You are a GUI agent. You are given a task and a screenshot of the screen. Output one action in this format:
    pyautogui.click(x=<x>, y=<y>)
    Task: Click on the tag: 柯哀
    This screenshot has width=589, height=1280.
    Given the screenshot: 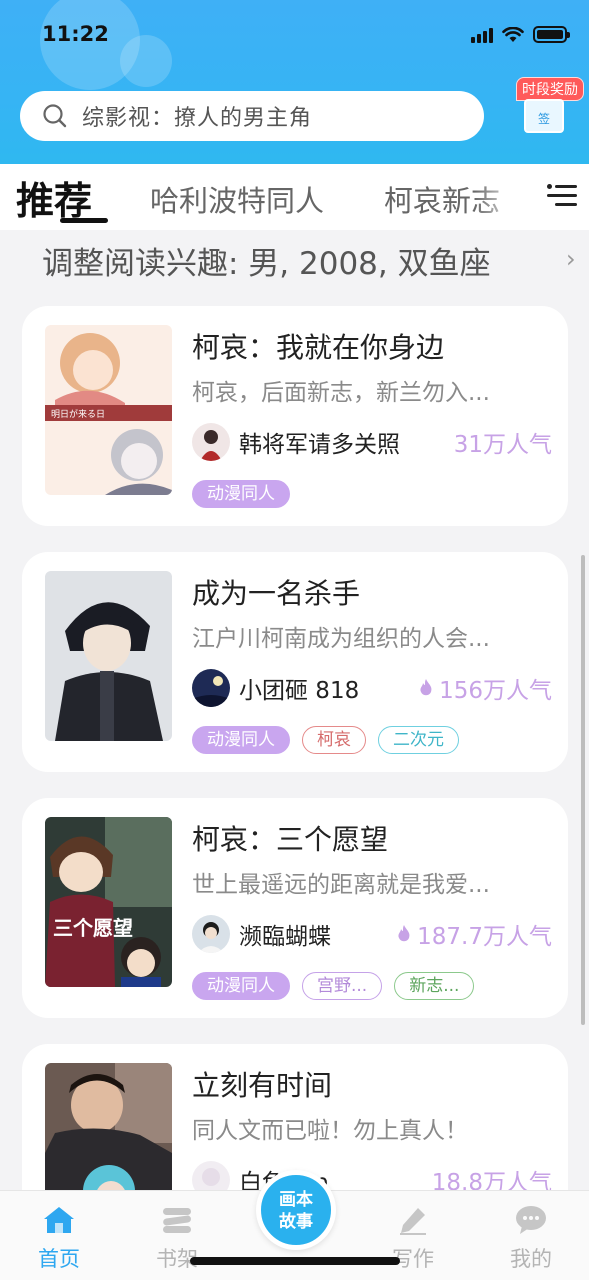 What is the action you would take?
    pyautogui.click(x=334, y=740)
    